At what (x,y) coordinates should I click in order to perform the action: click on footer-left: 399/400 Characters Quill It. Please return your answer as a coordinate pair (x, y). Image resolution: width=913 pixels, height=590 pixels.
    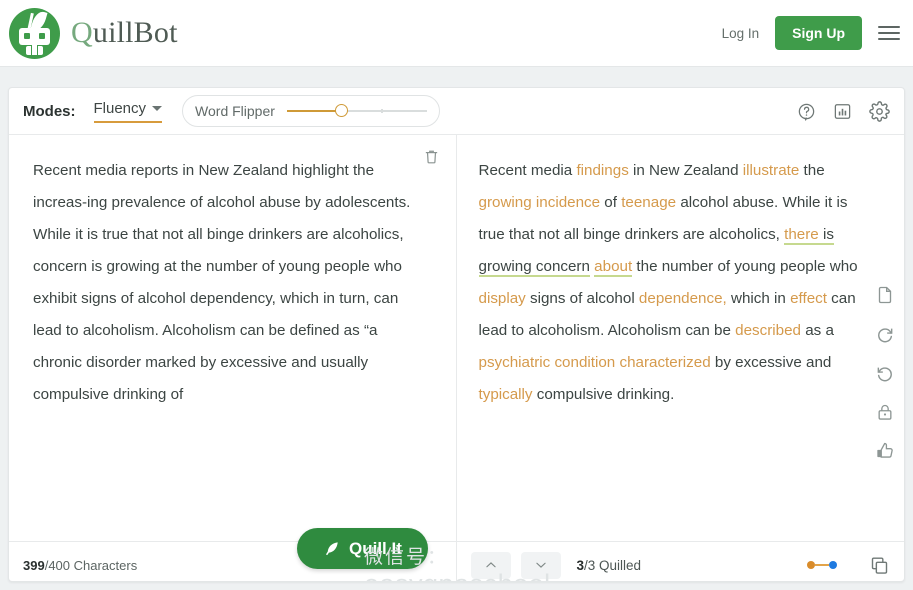
    Looking at the image, I should click on (233, 554).